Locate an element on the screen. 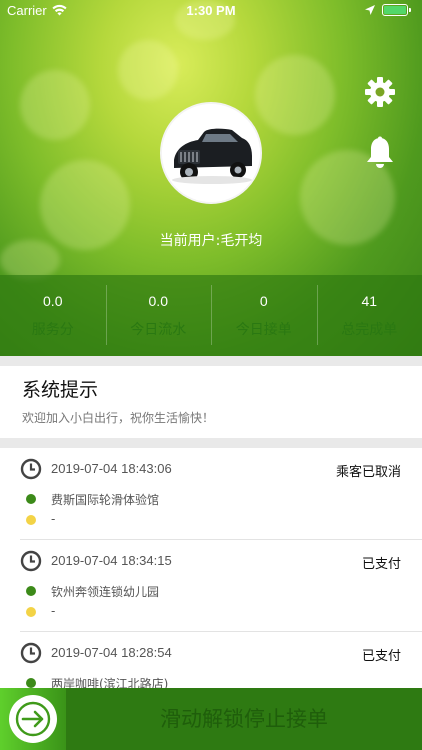 This screenshot has height=750, width=422. order-time: 2019-07-04 18:43:06 is located at coordinates (111, 468).